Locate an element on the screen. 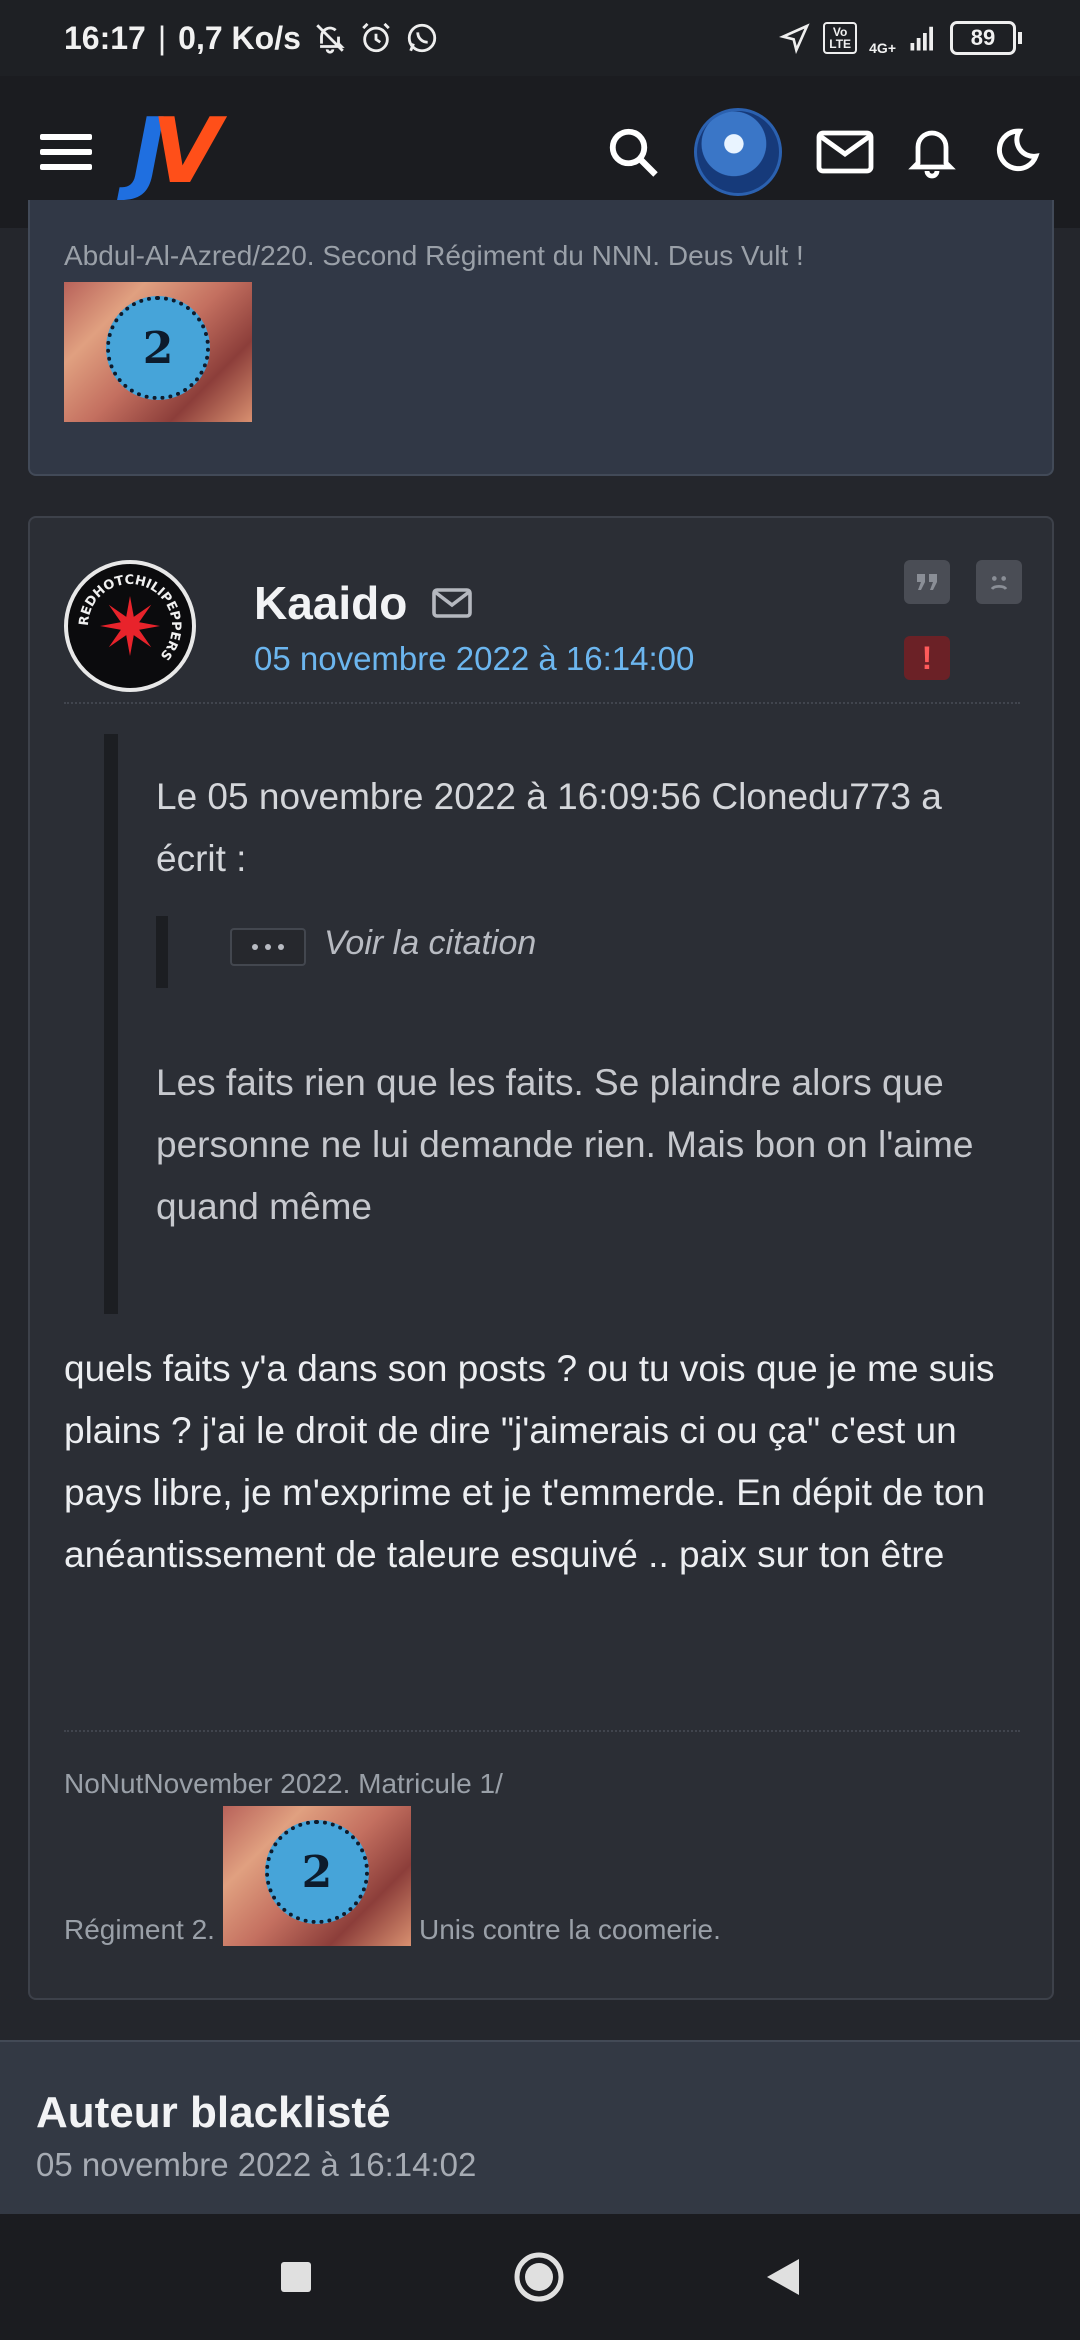 The width and height of the screenshot is (1080, 2340). bell-icon is located at coordinates (932, 152).